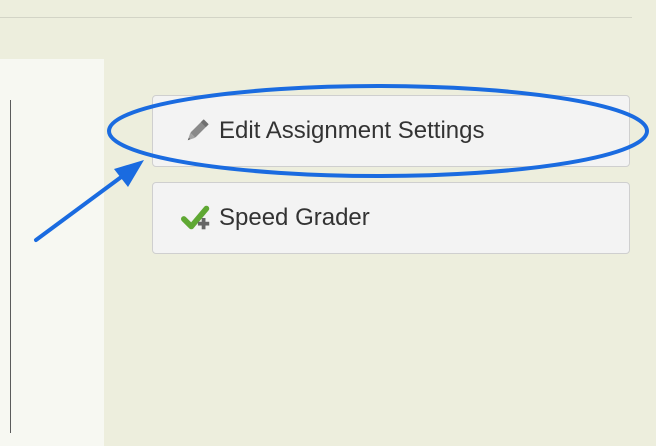  What do you see at coordinates (197, 131) in the screenshot?
I see `pencil-icon` at bounding box center [197, 131].